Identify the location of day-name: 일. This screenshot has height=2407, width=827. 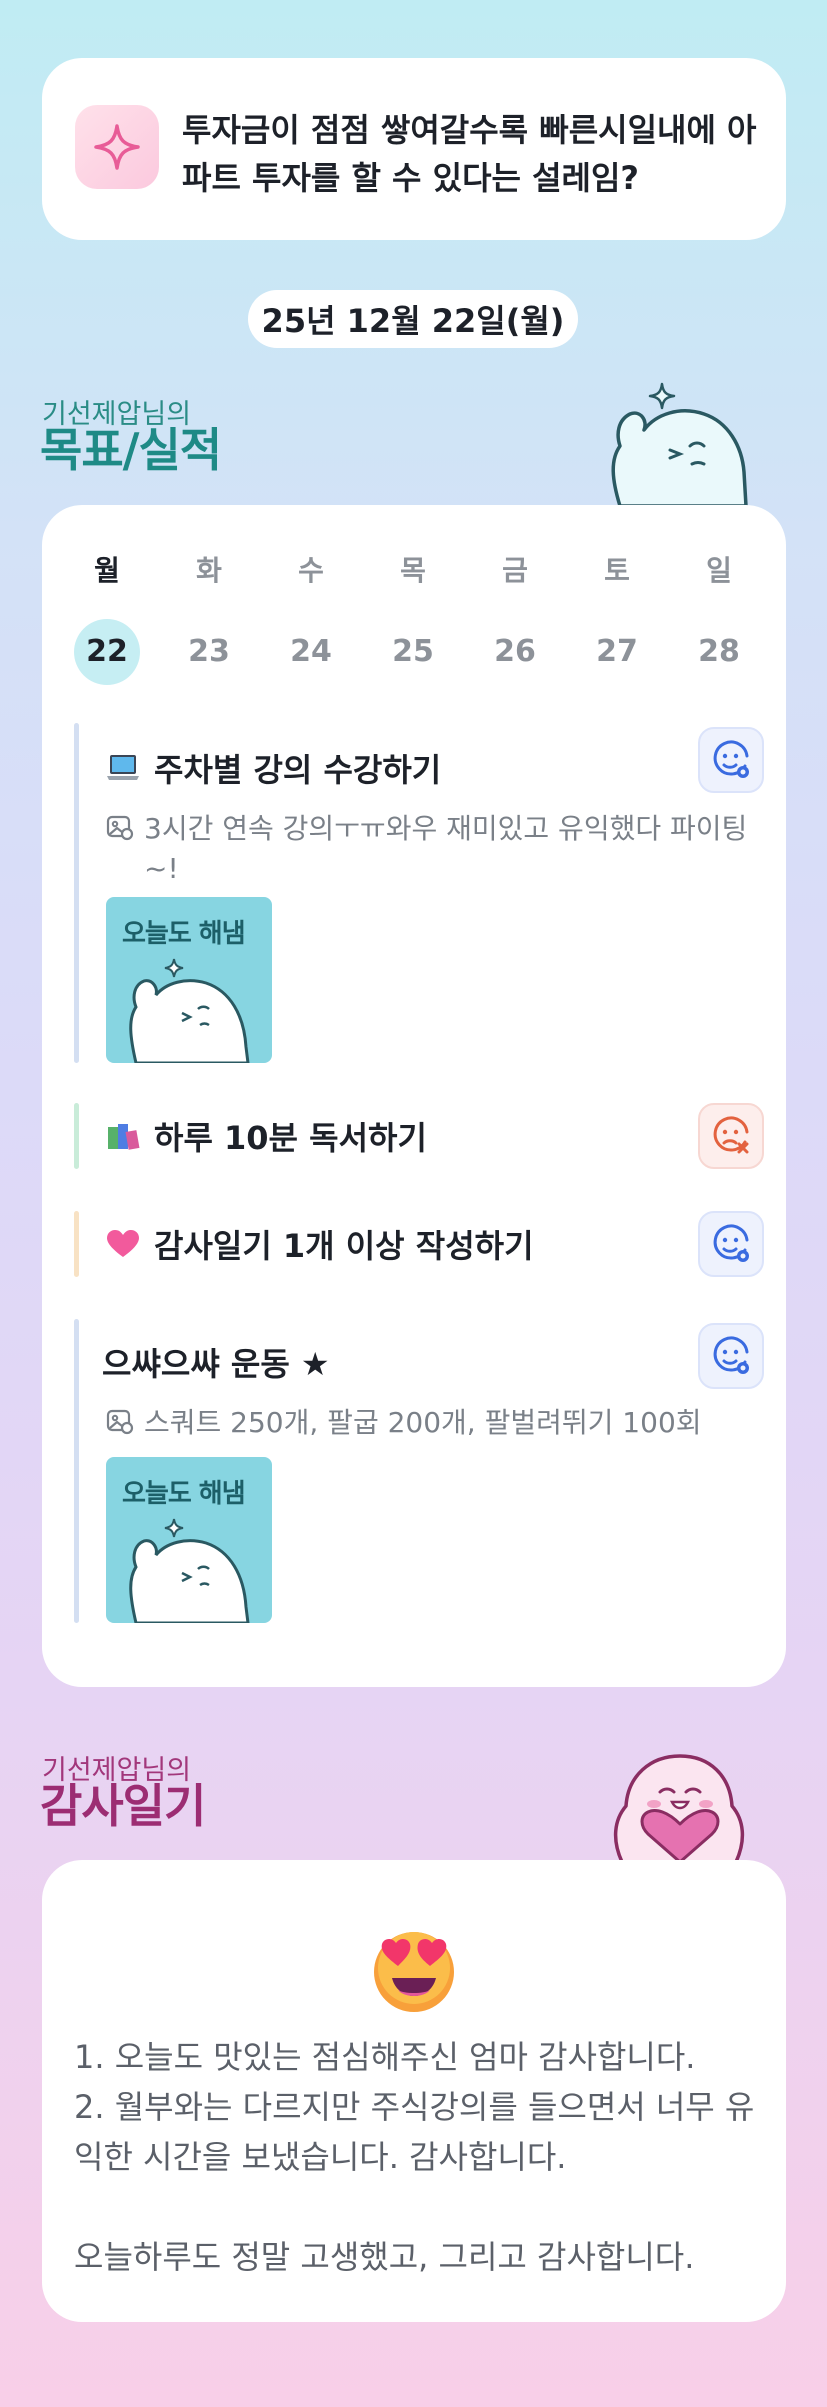
(719, 570).